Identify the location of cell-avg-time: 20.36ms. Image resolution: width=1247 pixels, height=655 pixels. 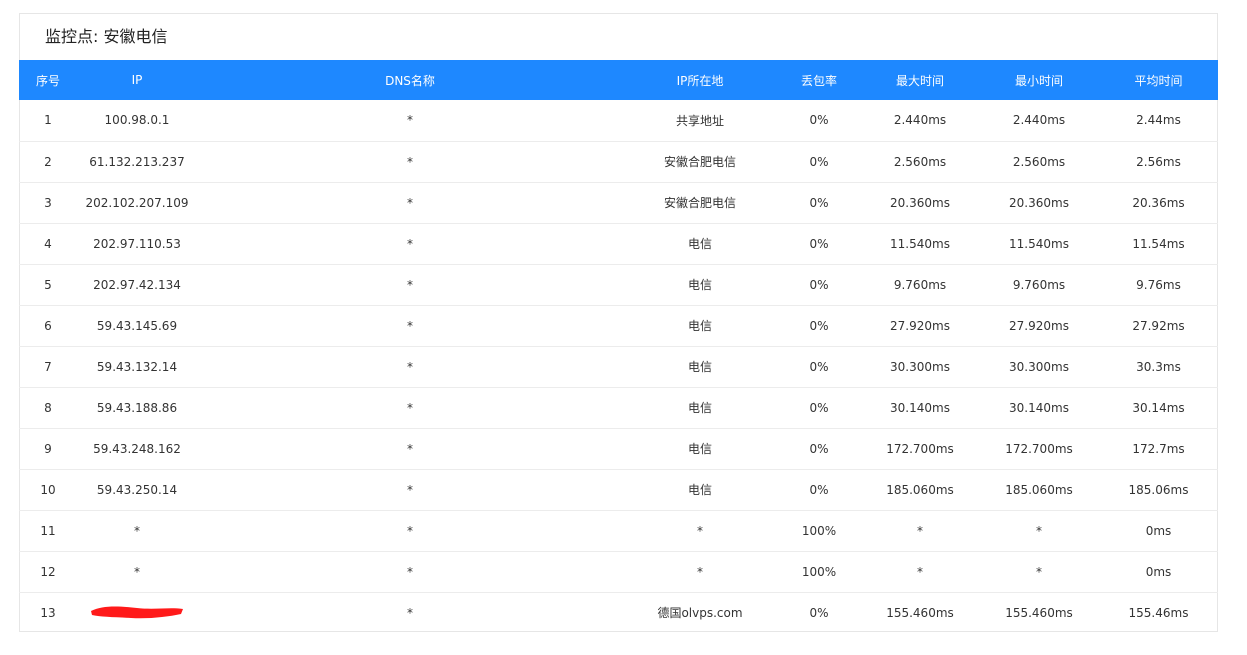
(1158, 202).